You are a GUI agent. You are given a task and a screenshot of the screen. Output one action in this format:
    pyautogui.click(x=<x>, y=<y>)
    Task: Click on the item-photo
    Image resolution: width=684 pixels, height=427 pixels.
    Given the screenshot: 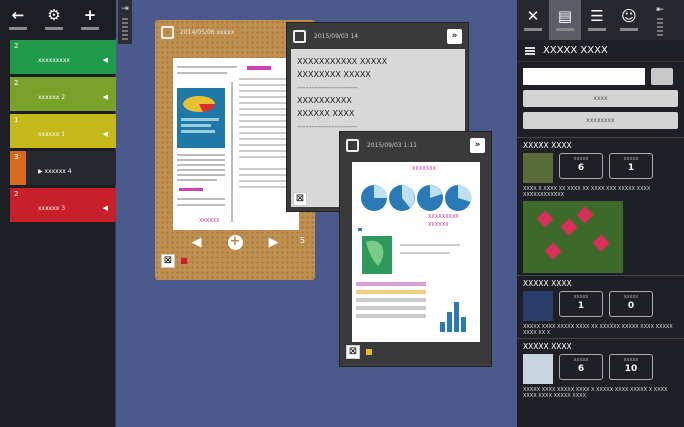 What is the action you would take?
    pyautogui.click(x=573, y=237)
    